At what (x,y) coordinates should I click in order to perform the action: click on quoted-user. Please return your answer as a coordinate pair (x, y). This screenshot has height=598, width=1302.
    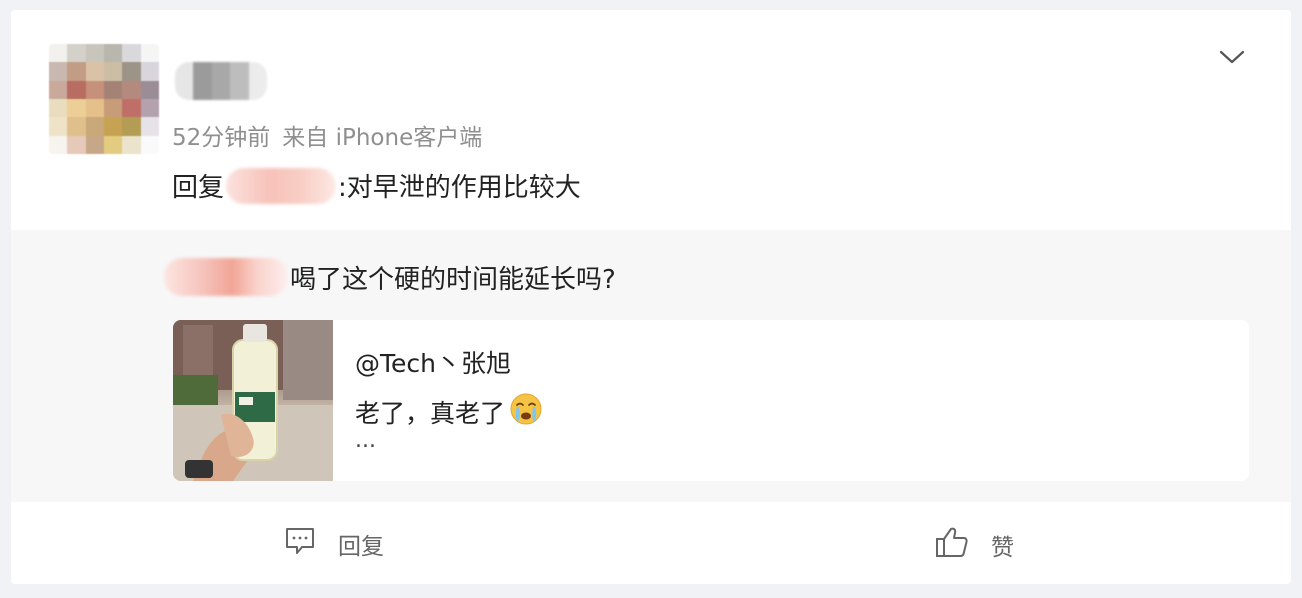
    Looking at the image, I should click on (226, 277).